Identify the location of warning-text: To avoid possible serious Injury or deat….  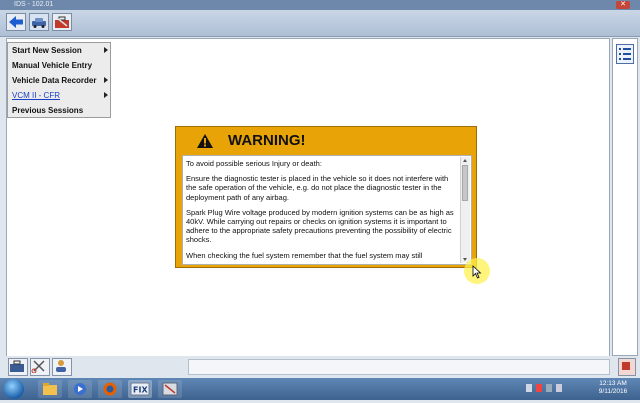
(322, 211).